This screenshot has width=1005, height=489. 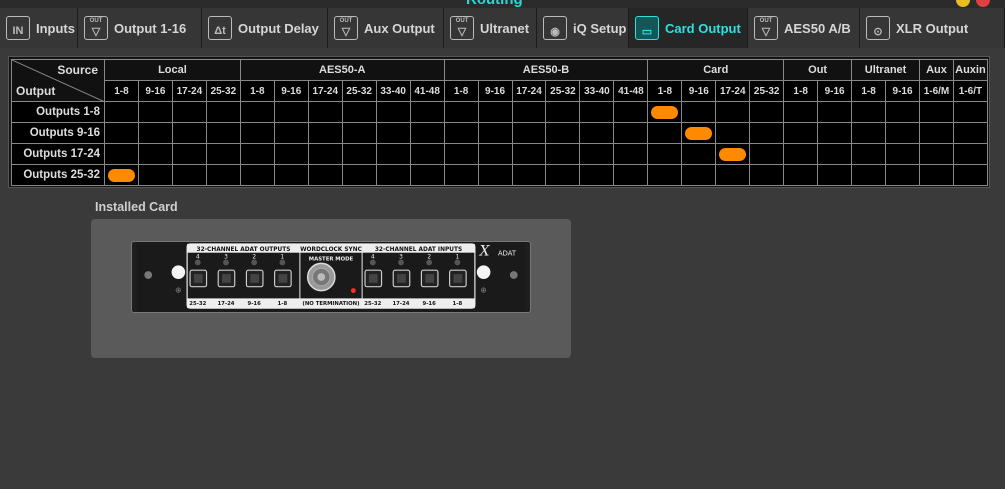 What do you see at coordinates (804, 28) in the screenshot?
I see `tab-aes50-a-b: OUT ▽ AES50 A/B` at bounding box center [804, 28].